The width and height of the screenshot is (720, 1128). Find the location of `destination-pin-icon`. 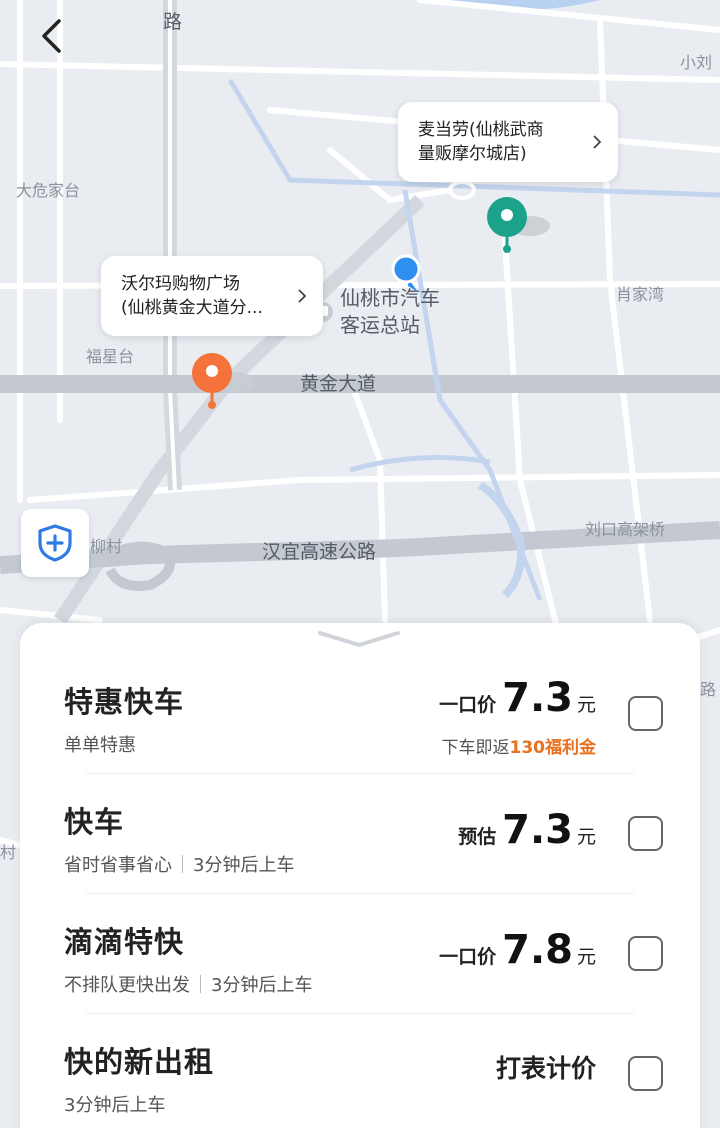

destination-pin-icon is located at coordinates (518, 225).